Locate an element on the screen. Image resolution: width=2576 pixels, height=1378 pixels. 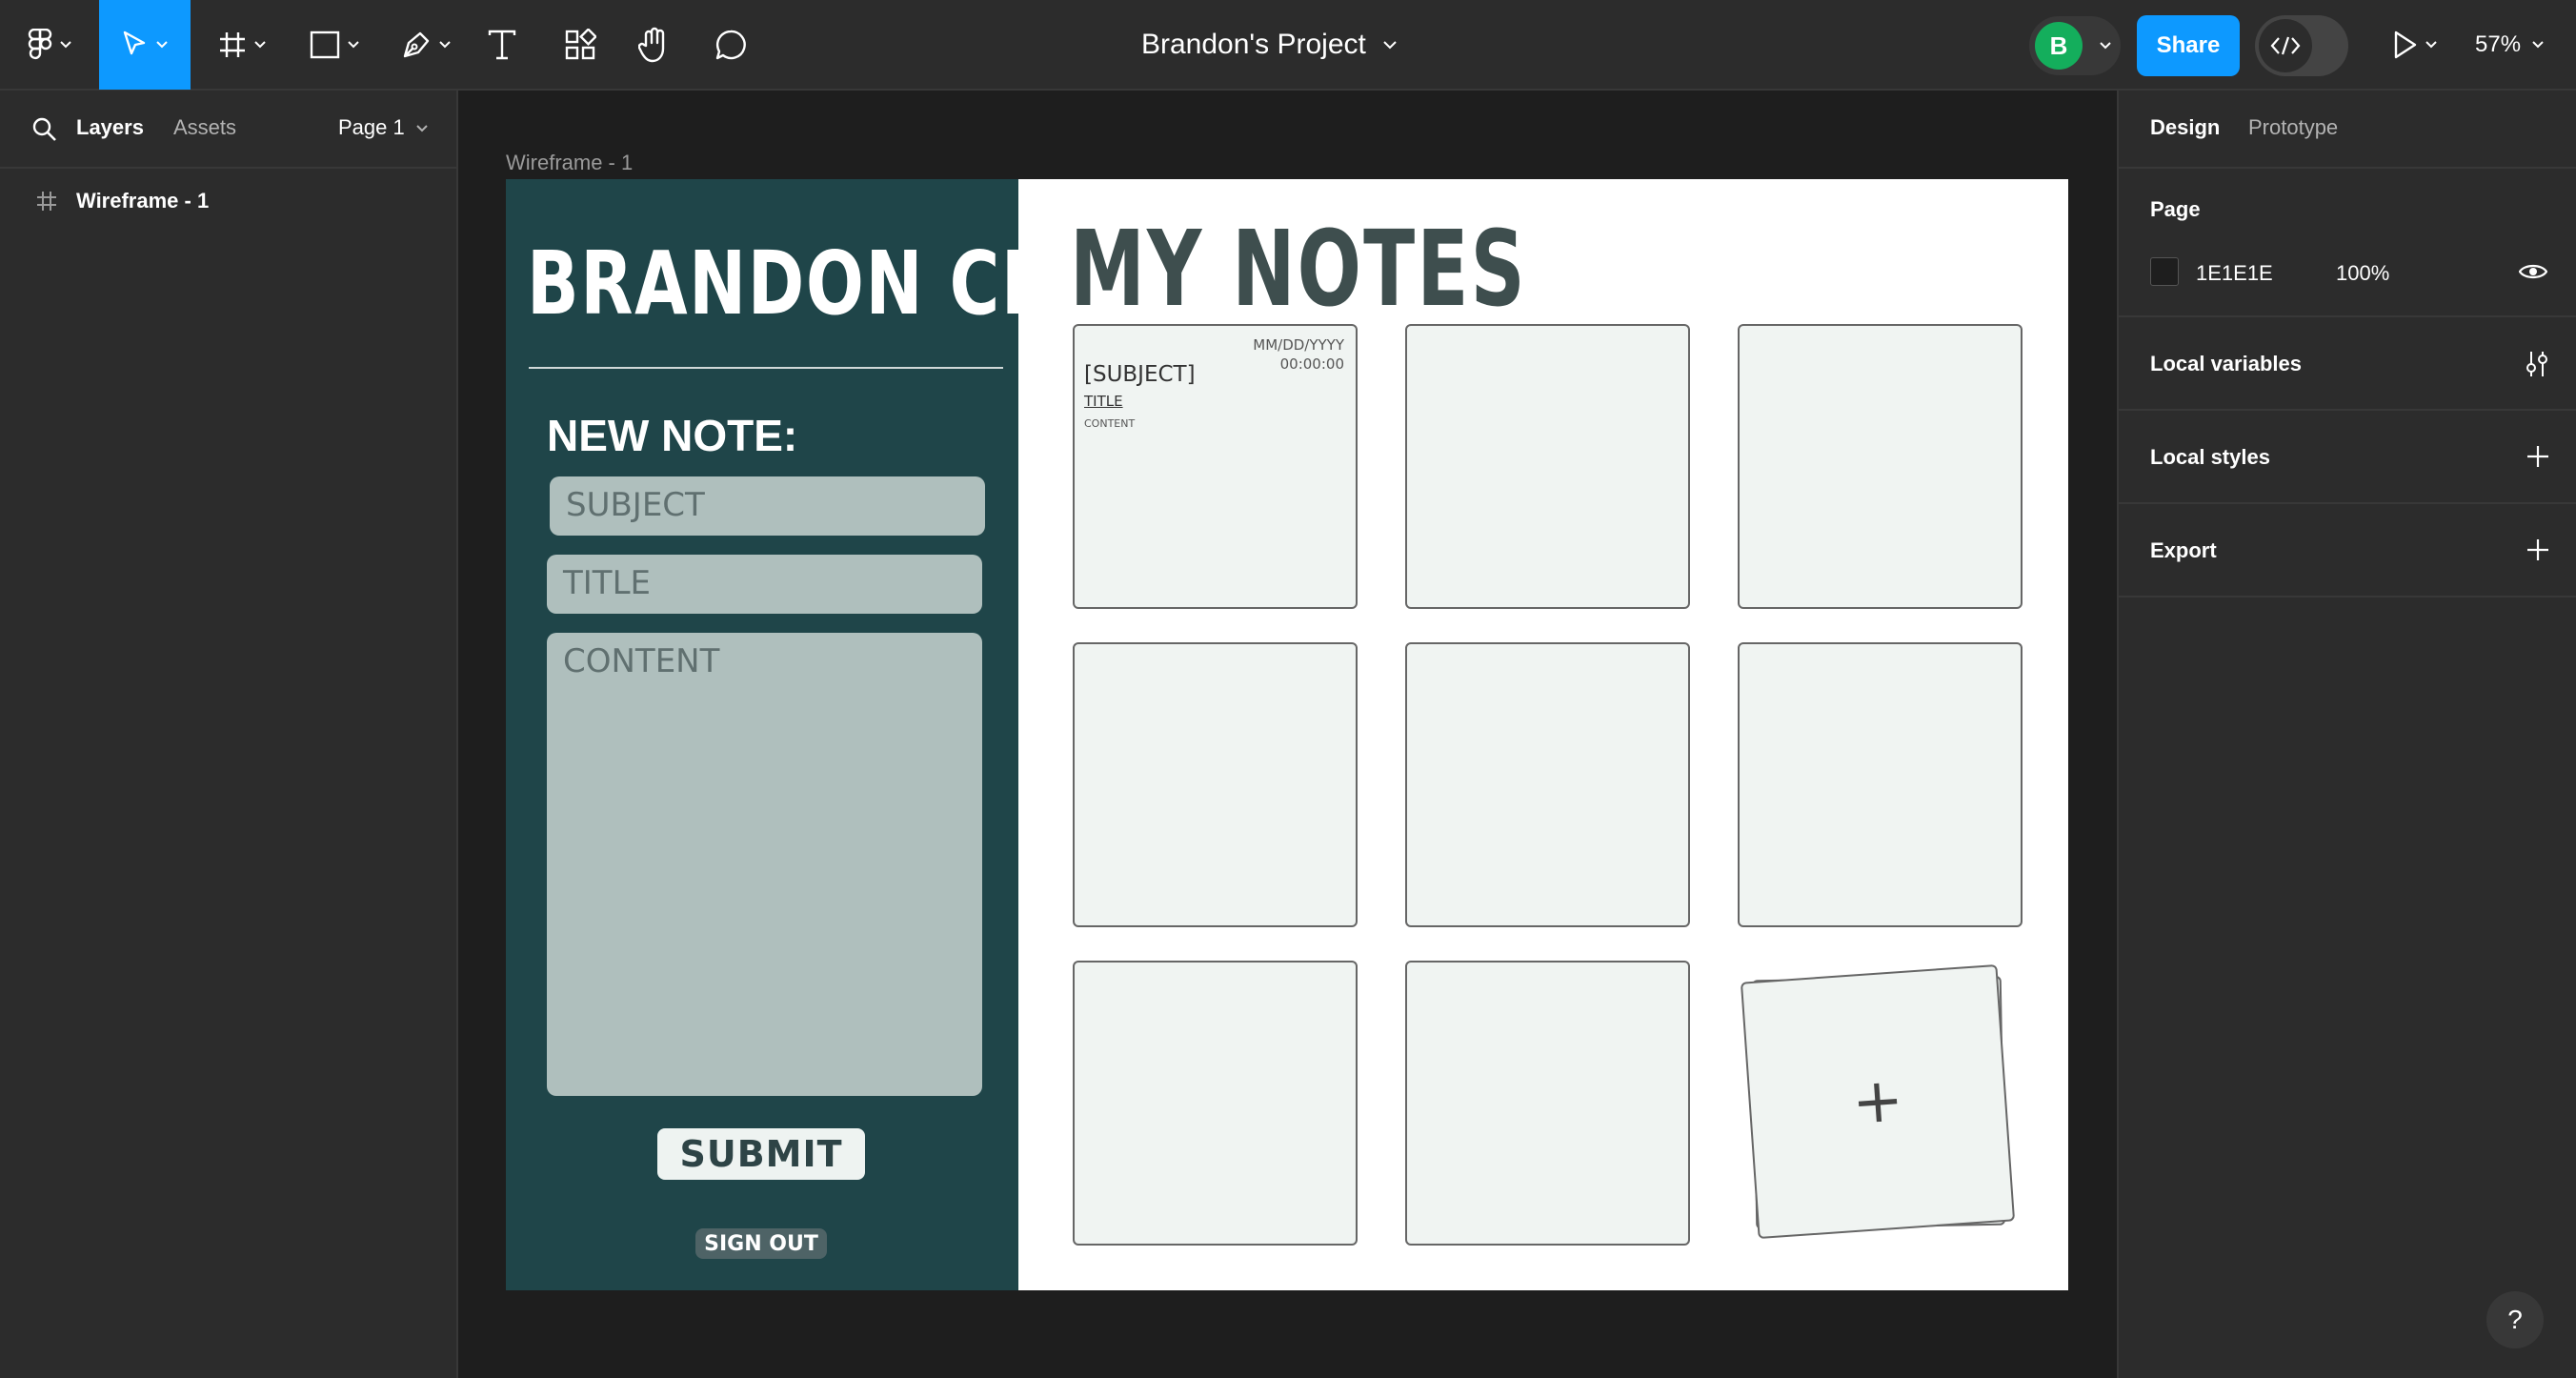
text-icon is located at coordinates (502, 45).